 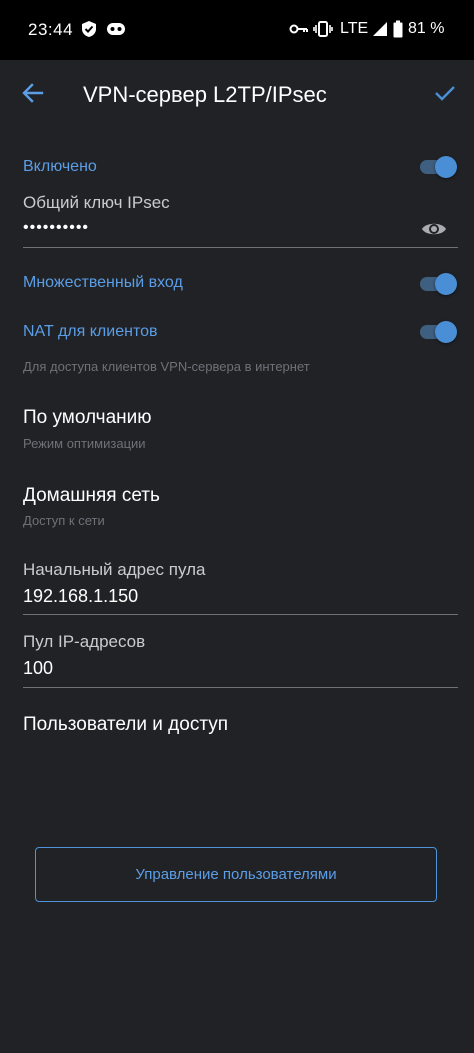 What do you see at coordinates (398, 31) in the screenshot?
I see `battery-icon` at bounding box center [398, 31].